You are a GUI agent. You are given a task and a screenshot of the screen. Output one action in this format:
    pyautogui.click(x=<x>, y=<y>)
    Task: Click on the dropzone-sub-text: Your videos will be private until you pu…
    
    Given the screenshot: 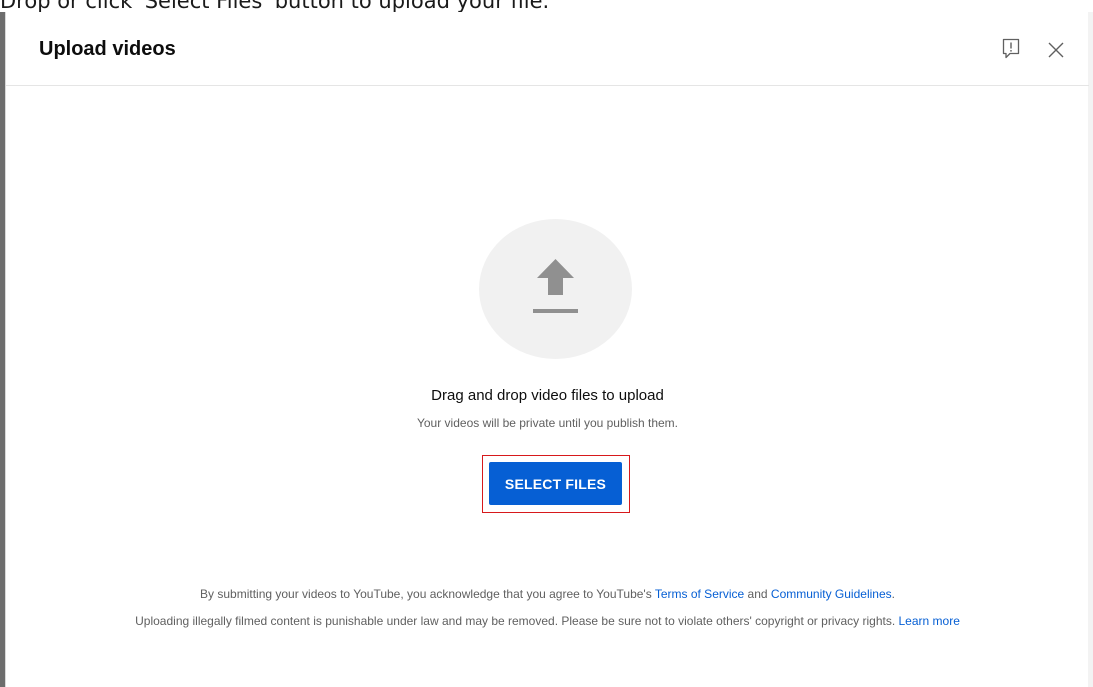 What is the action you would take?
    pyautogui.click(x=547, y=423)
    